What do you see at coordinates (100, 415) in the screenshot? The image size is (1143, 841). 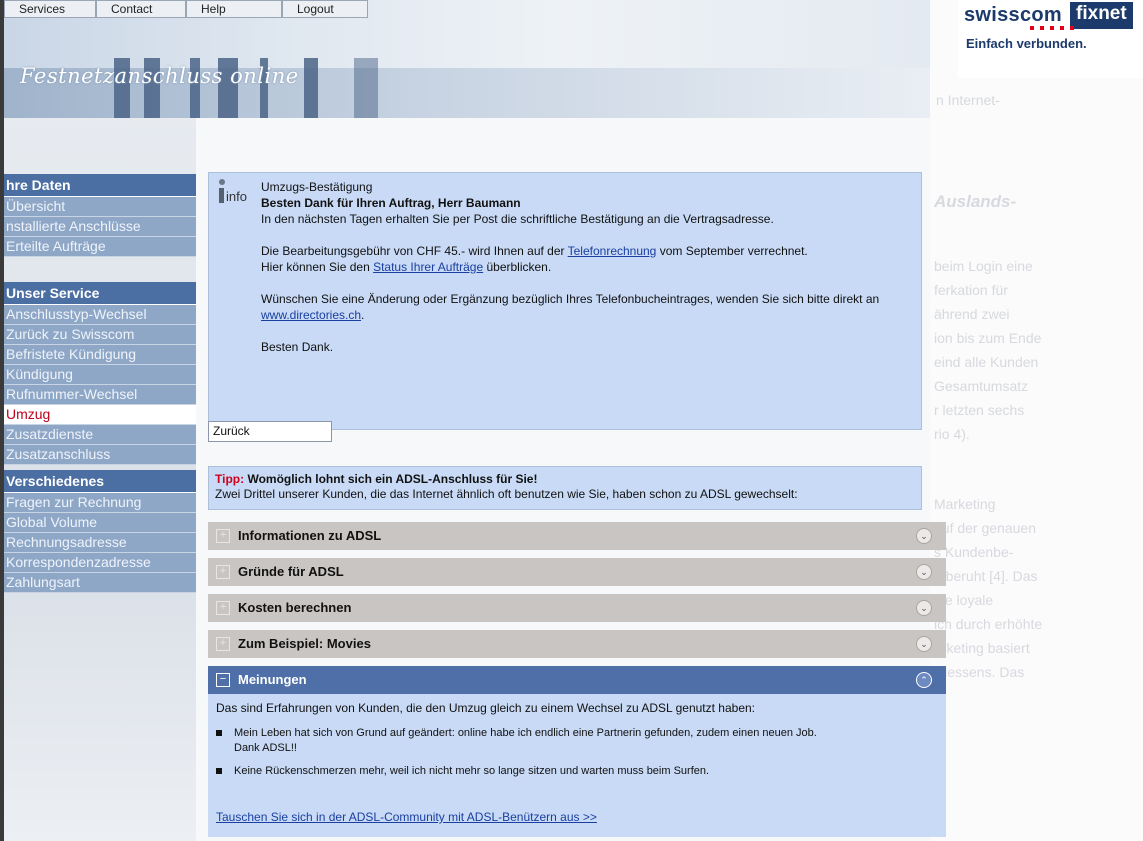 I see `sidebar-item-move: Umzug` at bounding box center [100, 415].